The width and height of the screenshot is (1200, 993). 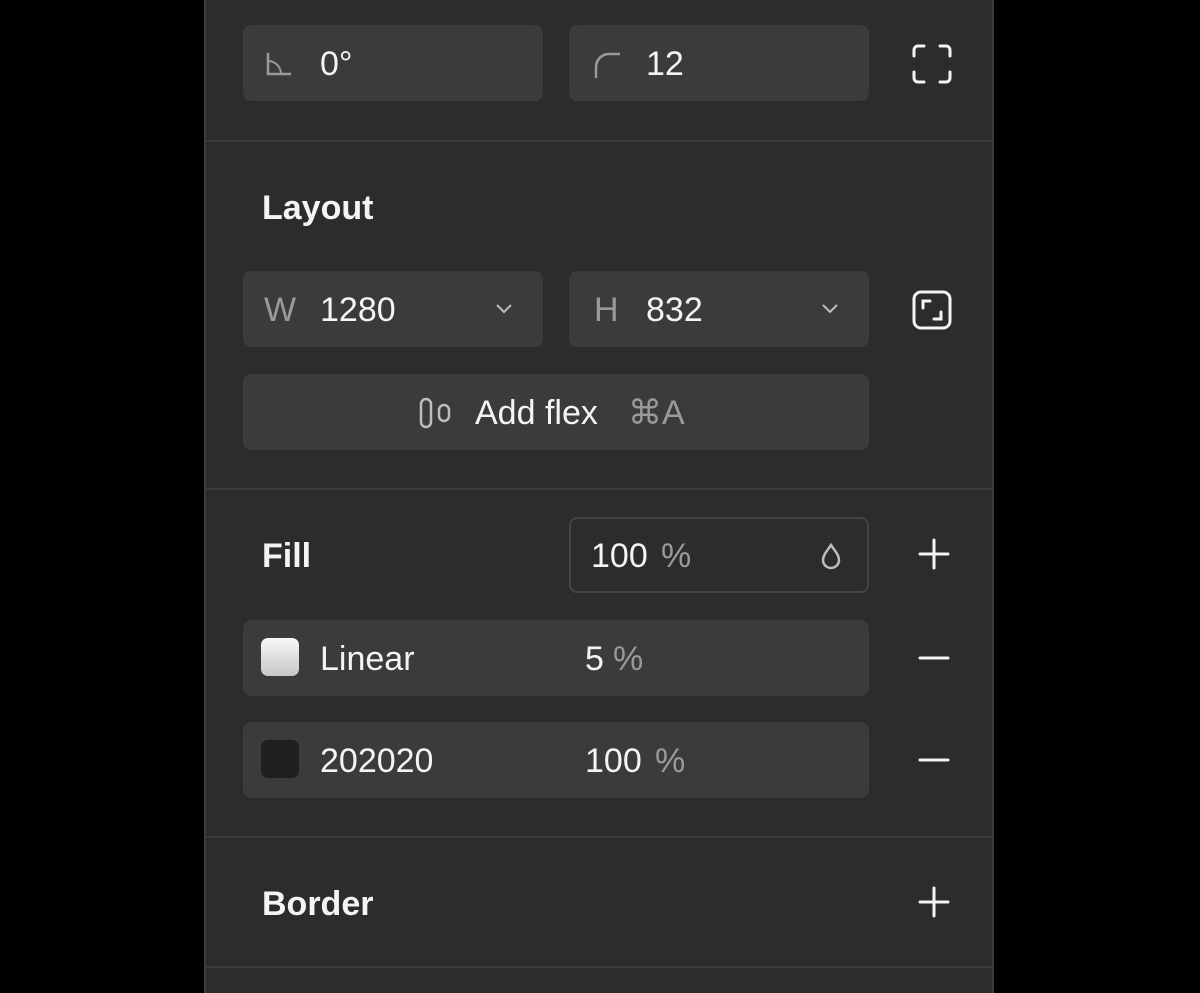 I want to click on border-section-title: Border, so click(x=318, y=904).